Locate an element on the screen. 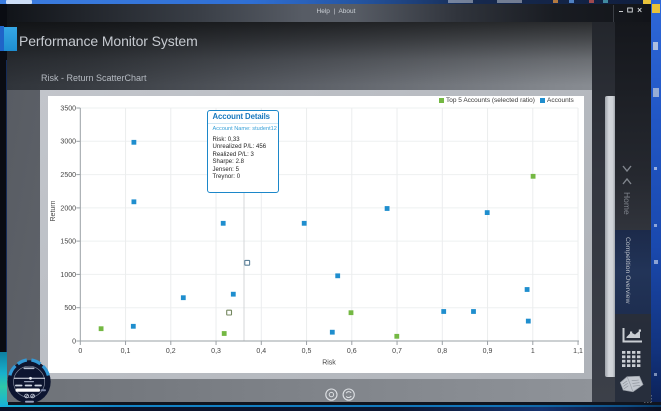 This screenshot has height=411, width=661. svg-text: 2000 is located at coordinates (68, 208).